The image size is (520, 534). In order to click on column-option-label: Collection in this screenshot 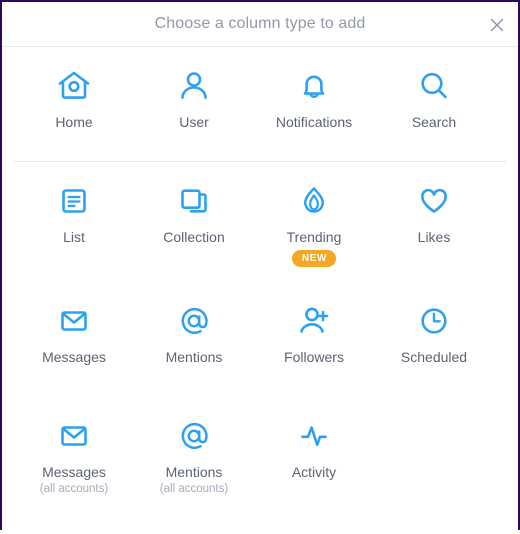, I will do `click(194, 237)`.